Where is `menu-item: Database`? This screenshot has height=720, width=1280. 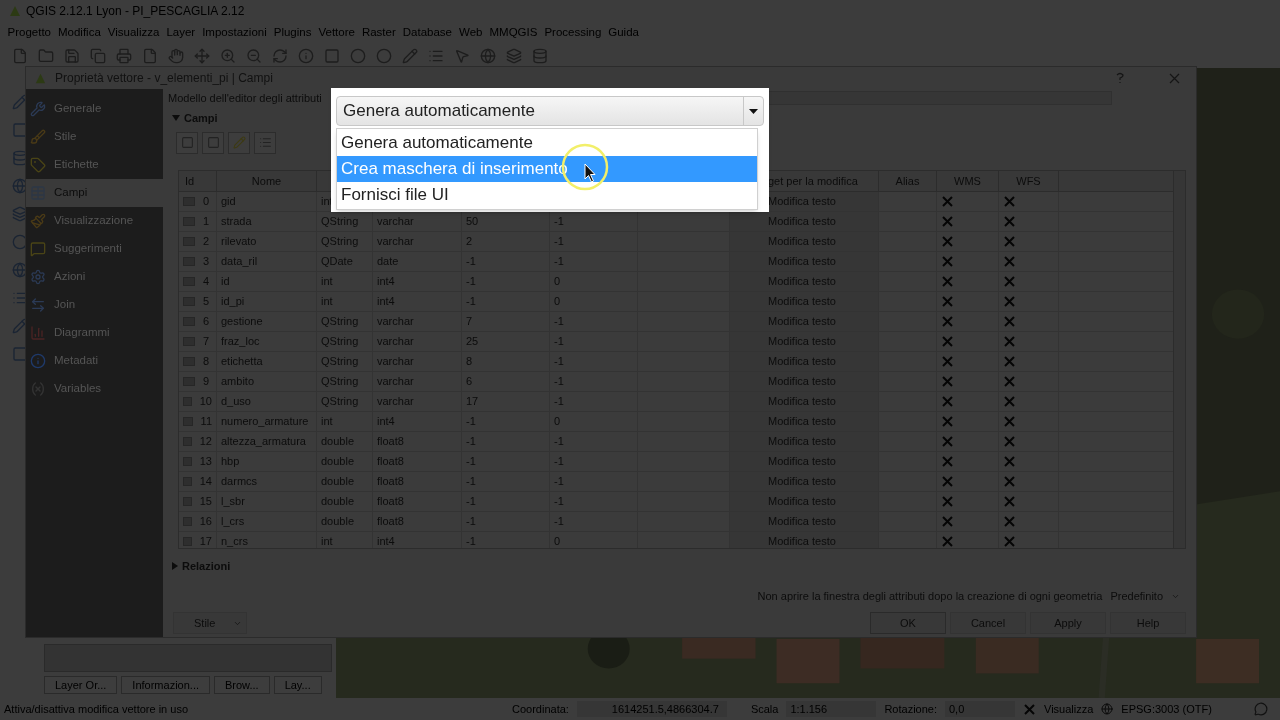
menu-item: Database is located at coordinates (427, 33).